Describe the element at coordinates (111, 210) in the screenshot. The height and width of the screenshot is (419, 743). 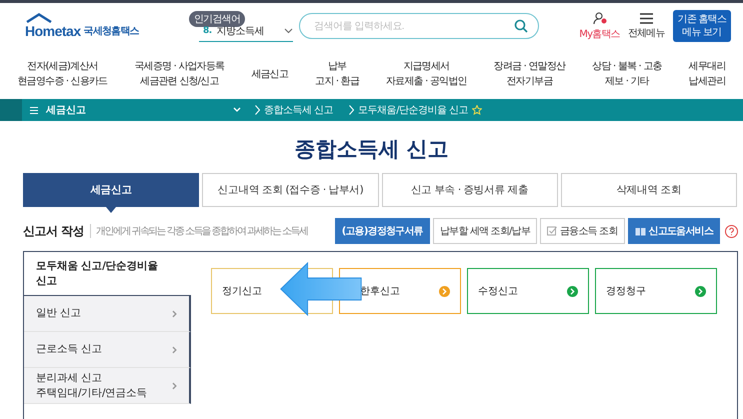
I see `tab-pointer-icon` at that location.